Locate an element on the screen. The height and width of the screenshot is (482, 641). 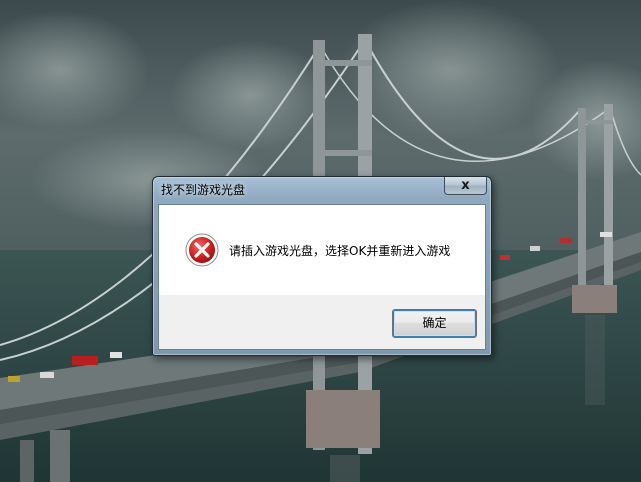
close-button: x is located at coordinates (465, 186).